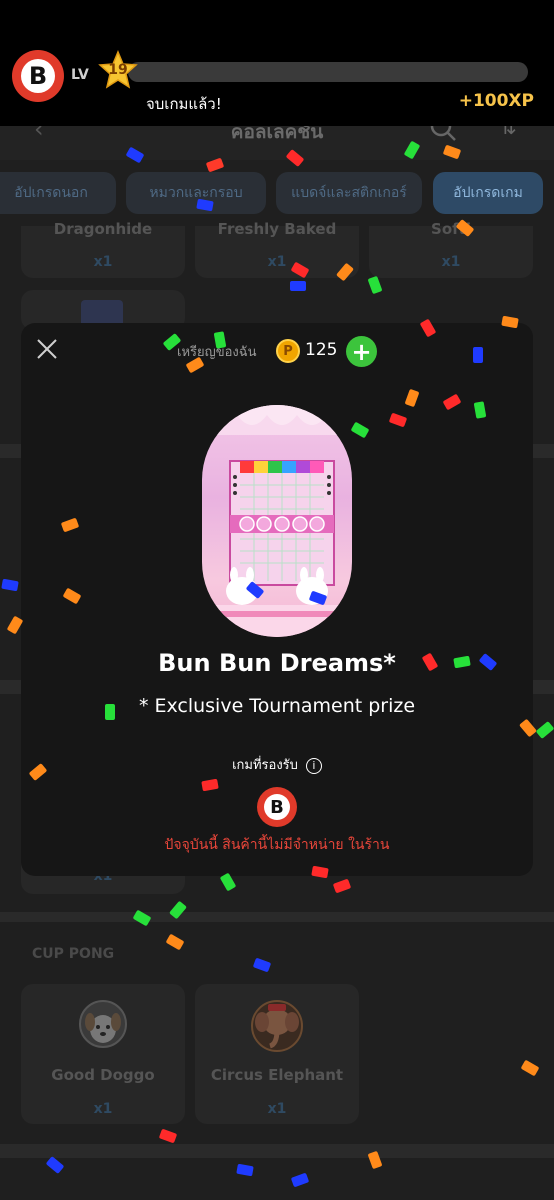 The height and width of the screenshot is (1200, 554). What do you see at coordinates (288, 351) in the screenshot?
I see `coin-icon: P` at bounding box center [288, 351].